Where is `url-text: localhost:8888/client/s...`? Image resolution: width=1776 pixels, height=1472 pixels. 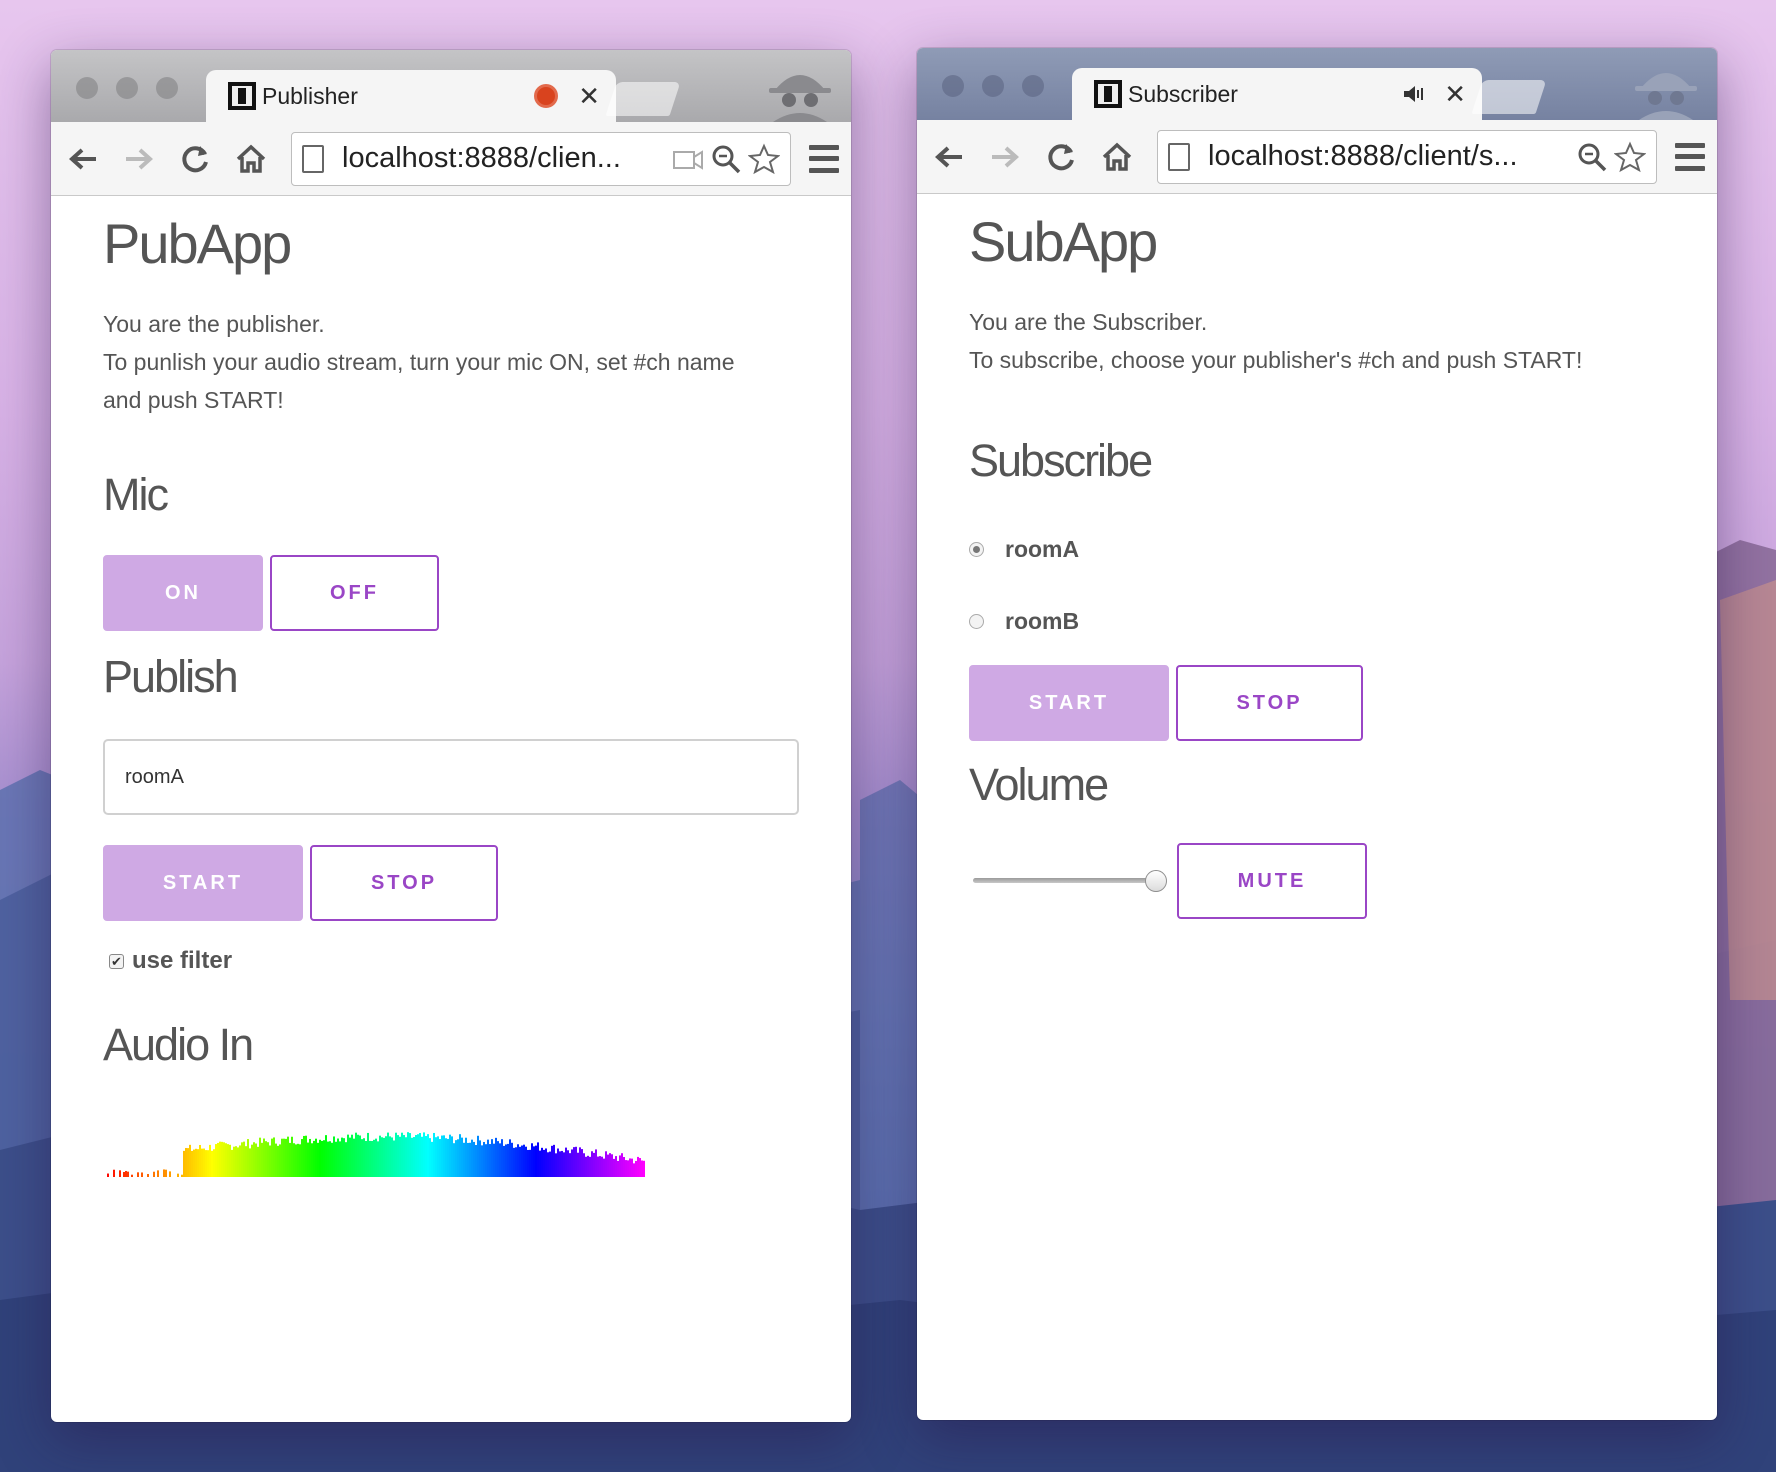
url-text: localhost:8888/client/s... is located at coordinates (1389, 156).